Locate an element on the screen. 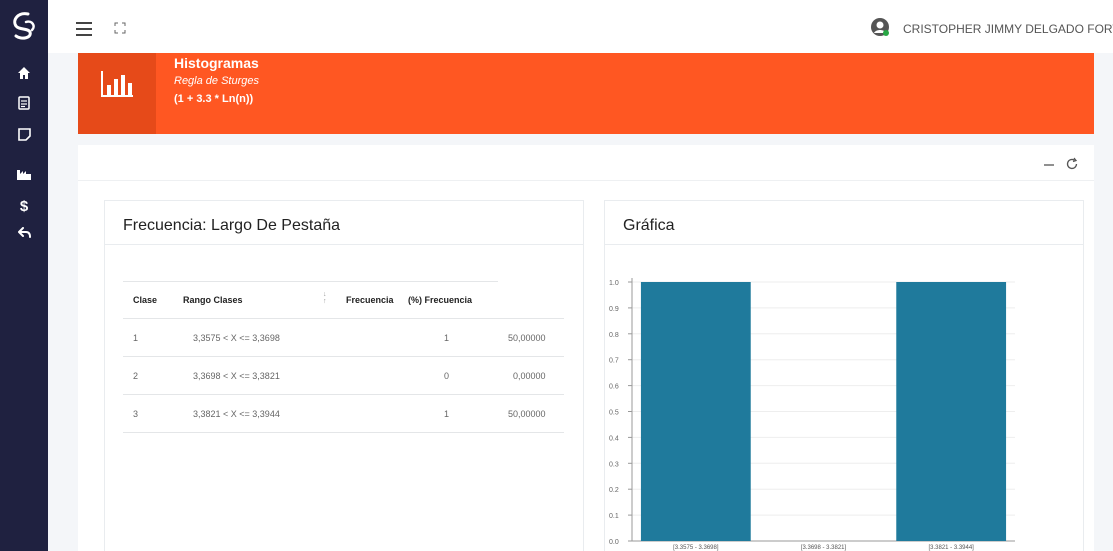  user-name: CRISTOPHER JIMMY DELGADO FORTTY is located at coordinates (1008, 29).